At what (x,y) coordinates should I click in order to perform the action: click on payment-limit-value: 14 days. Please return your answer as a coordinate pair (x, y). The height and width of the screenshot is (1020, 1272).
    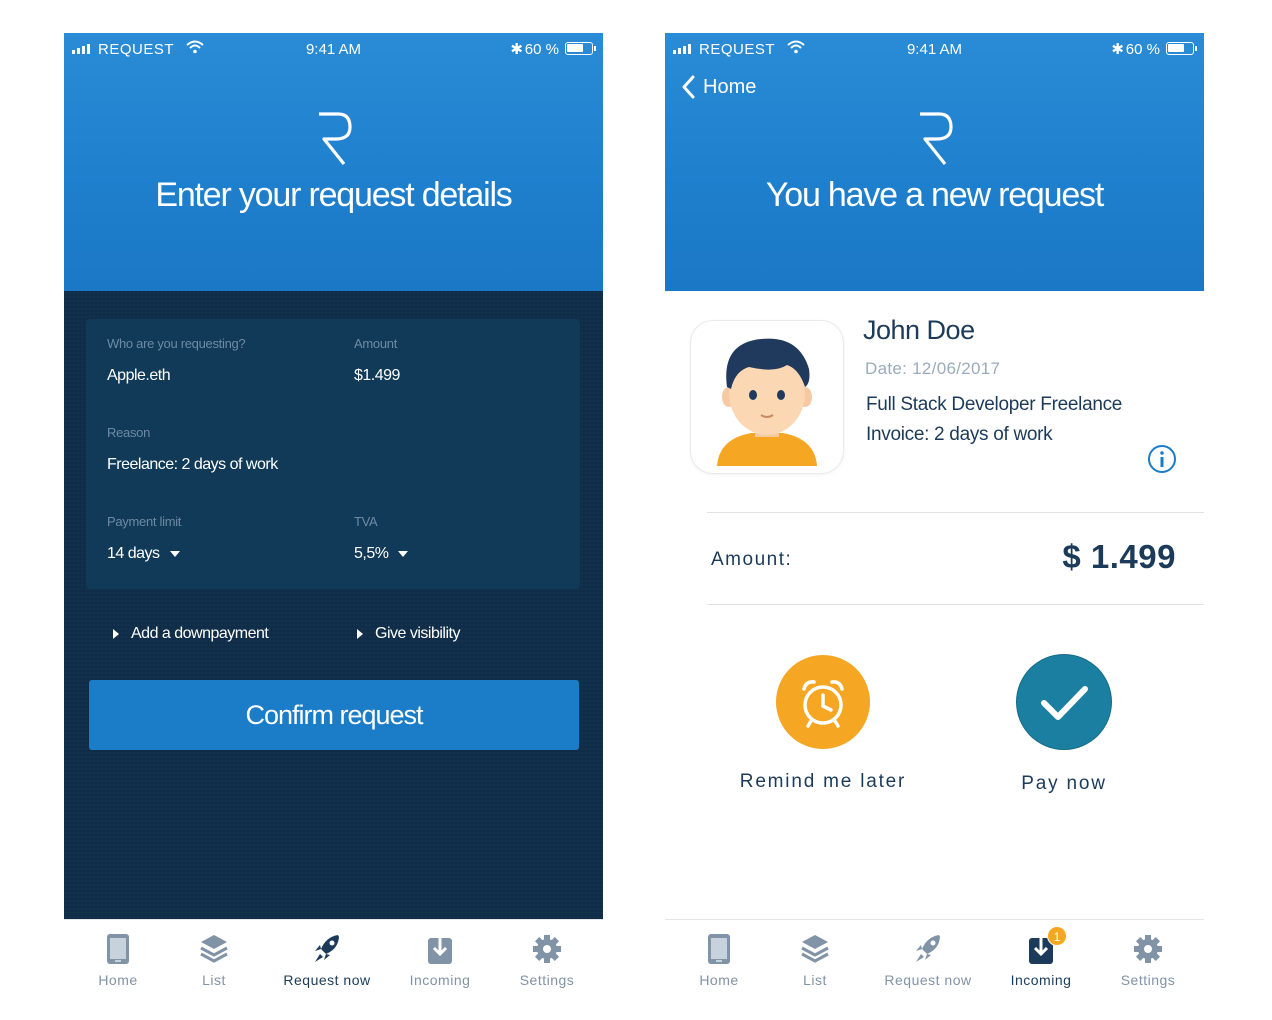
    Looking at the image, I should click on (133, 553).